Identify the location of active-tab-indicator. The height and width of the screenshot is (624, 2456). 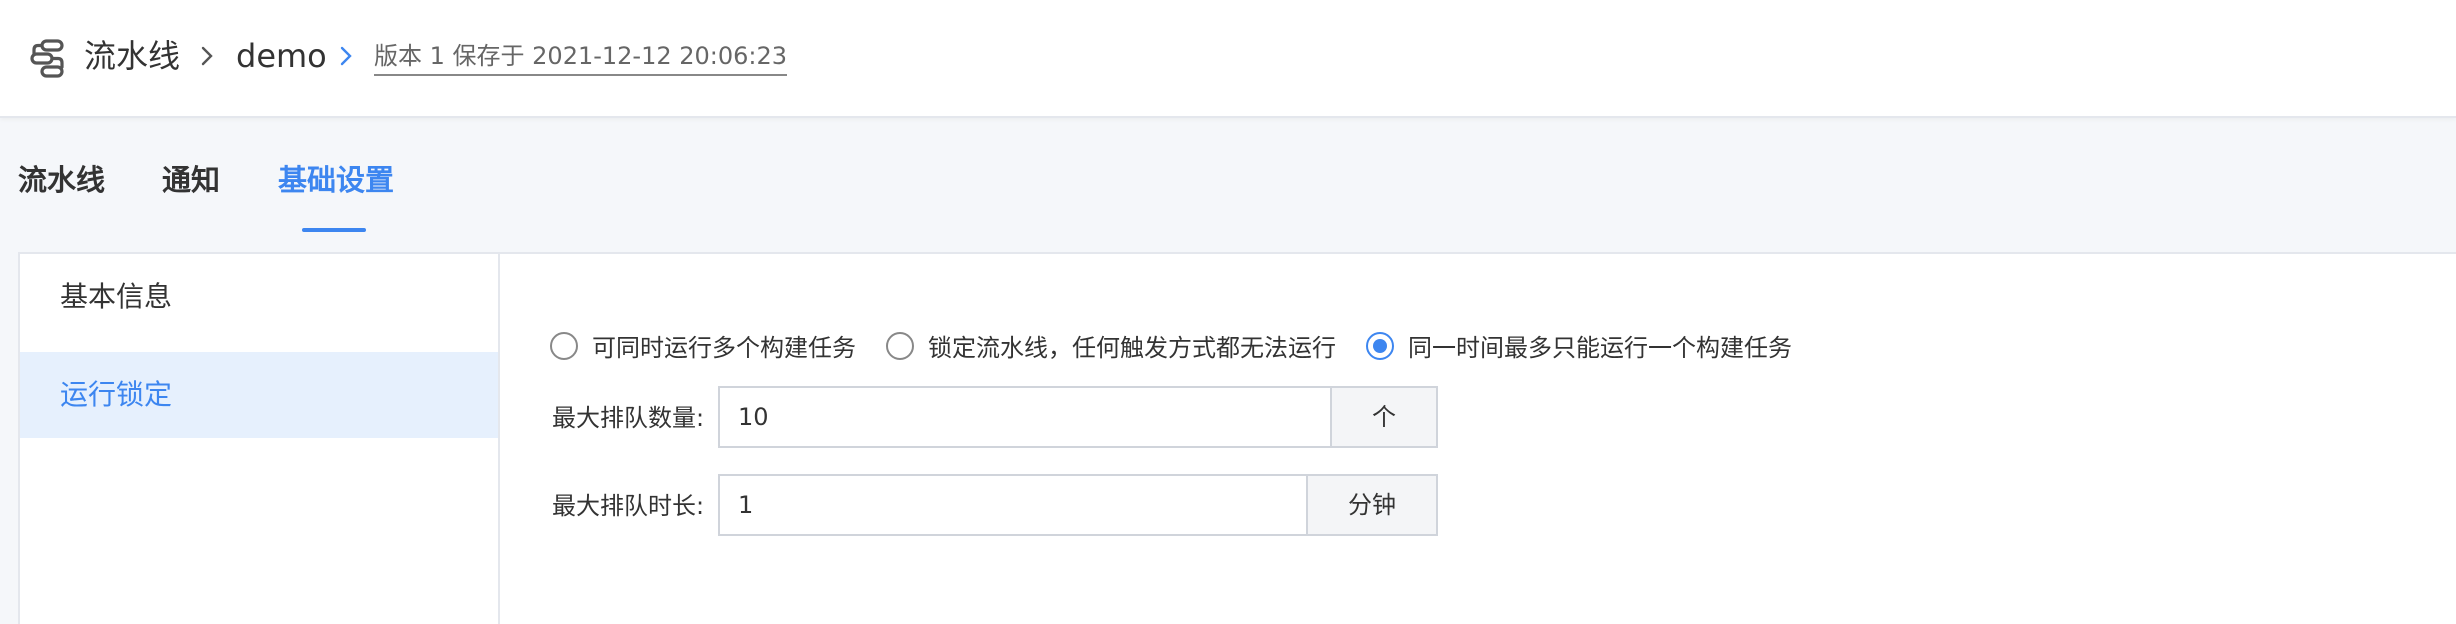
(334, 230).